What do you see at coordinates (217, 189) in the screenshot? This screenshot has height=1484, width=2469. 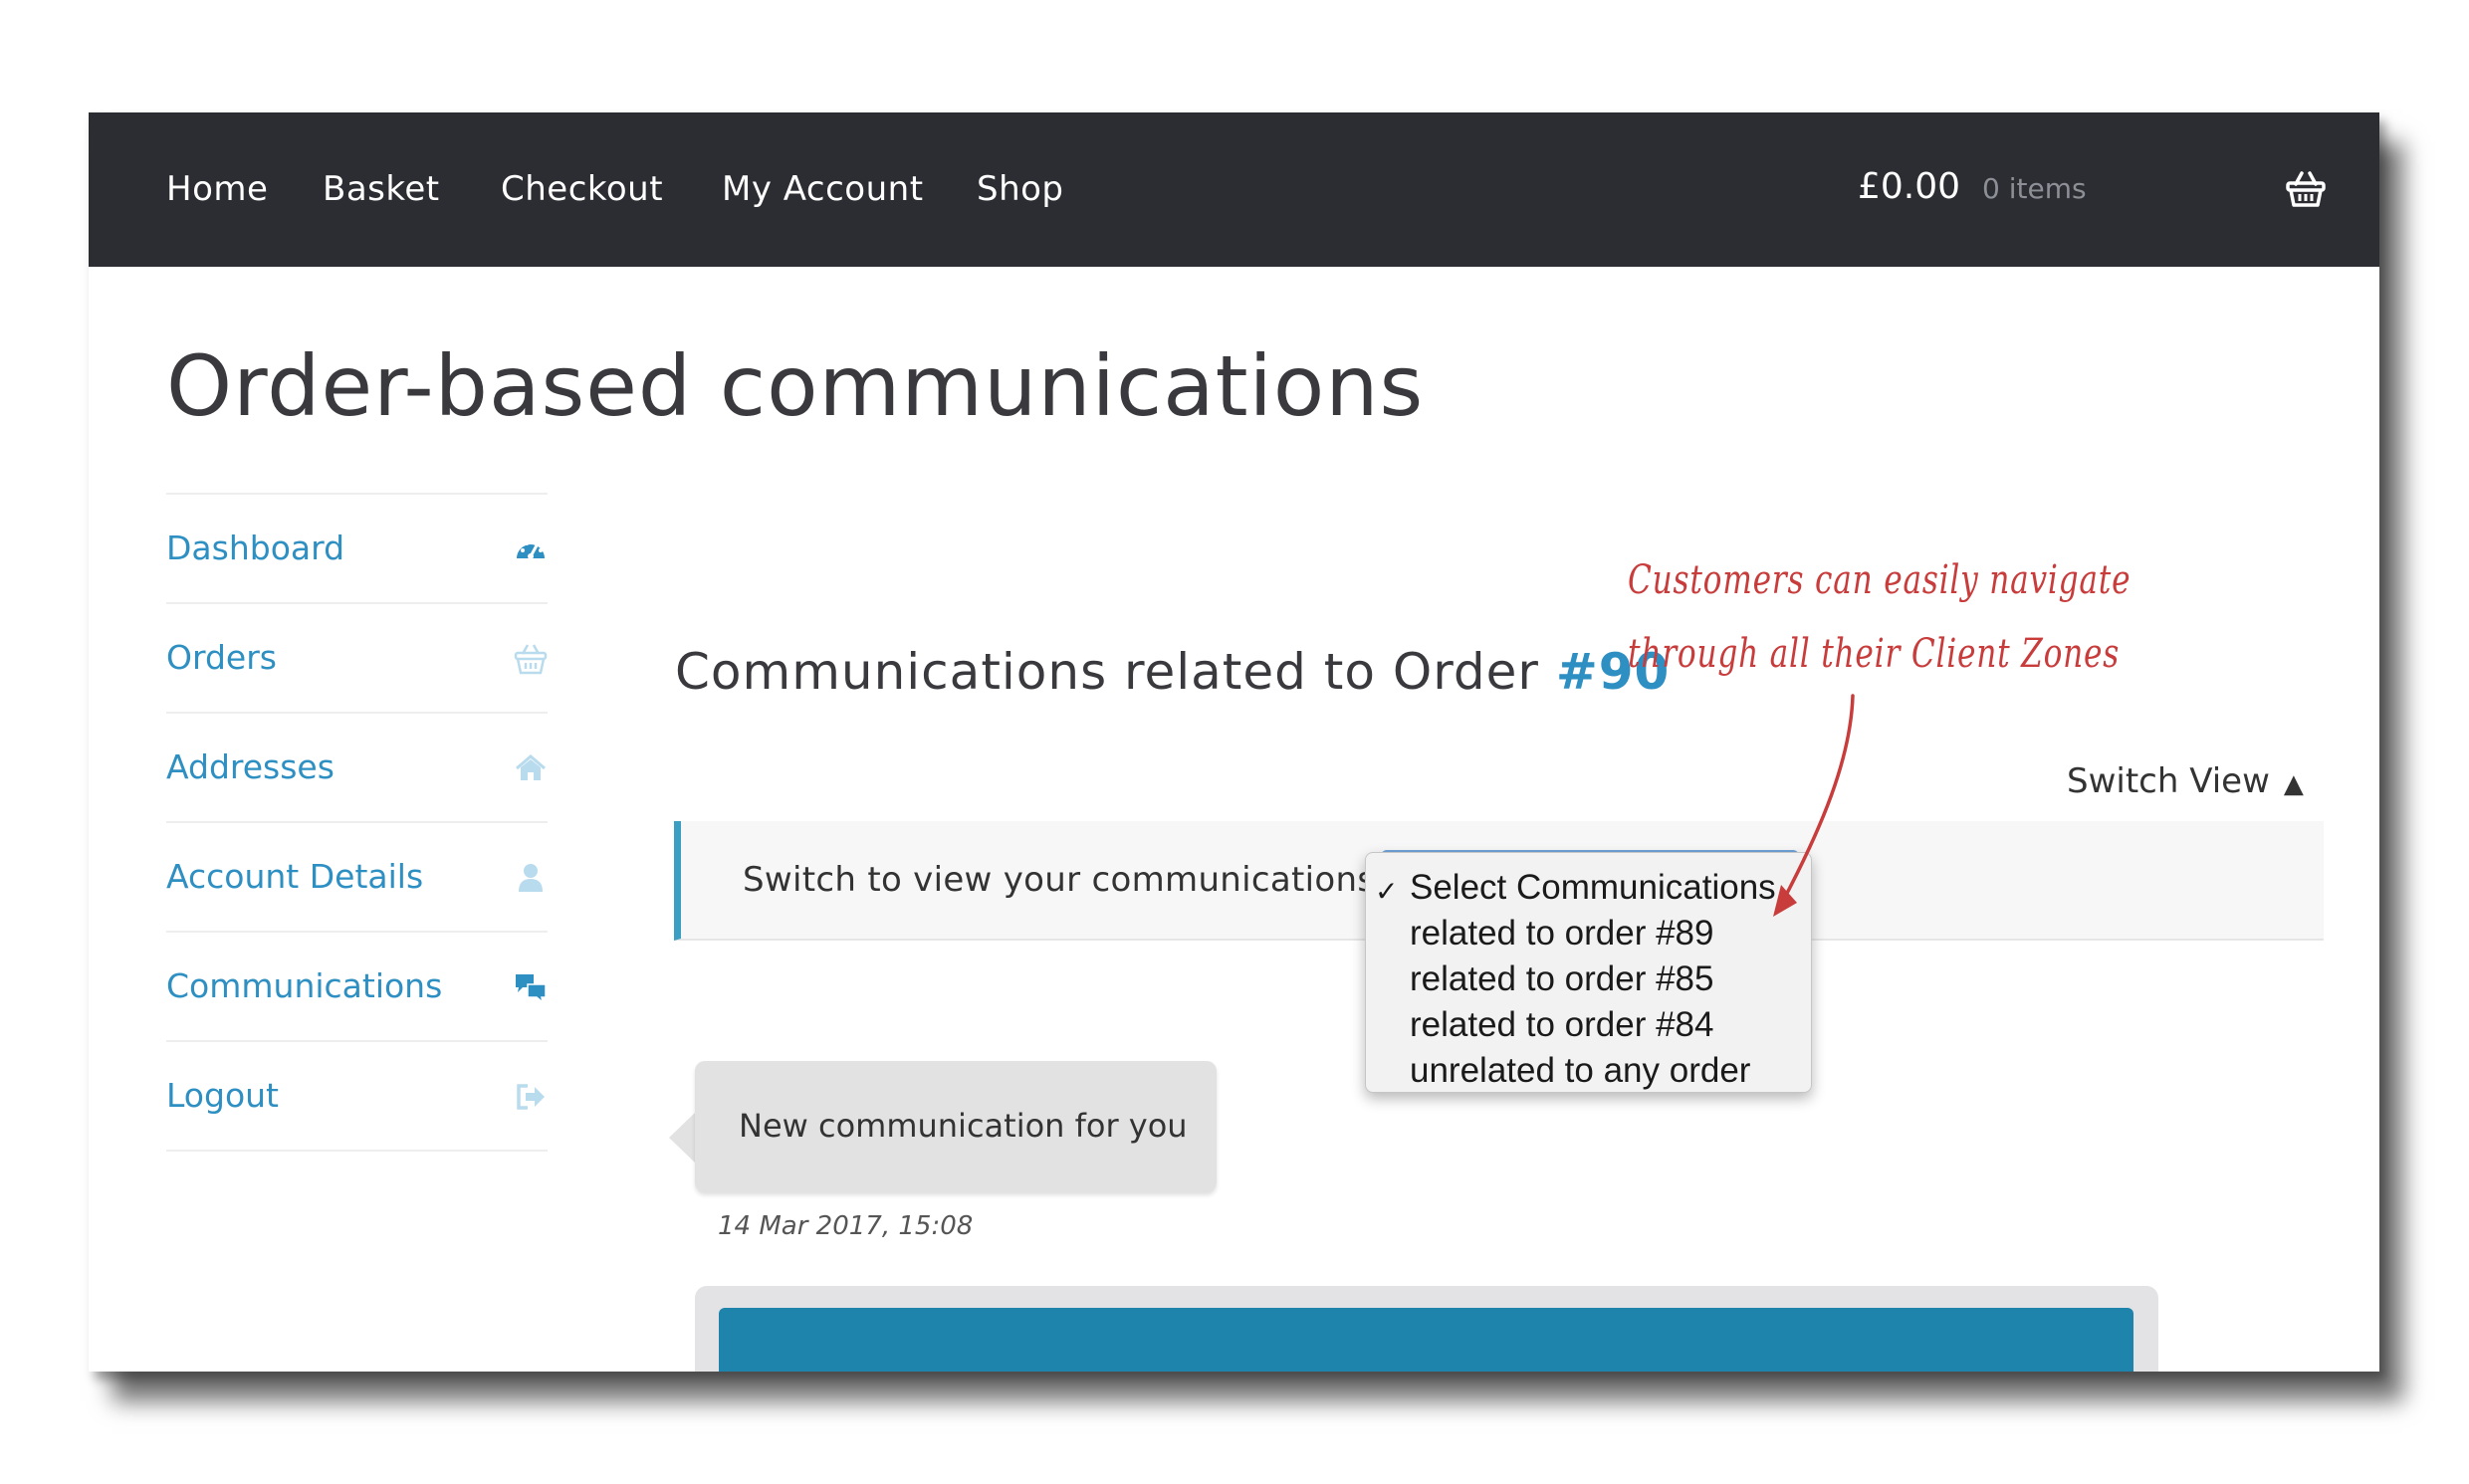 I see `nav-home-link: Home` at bounding box center [217, 189].